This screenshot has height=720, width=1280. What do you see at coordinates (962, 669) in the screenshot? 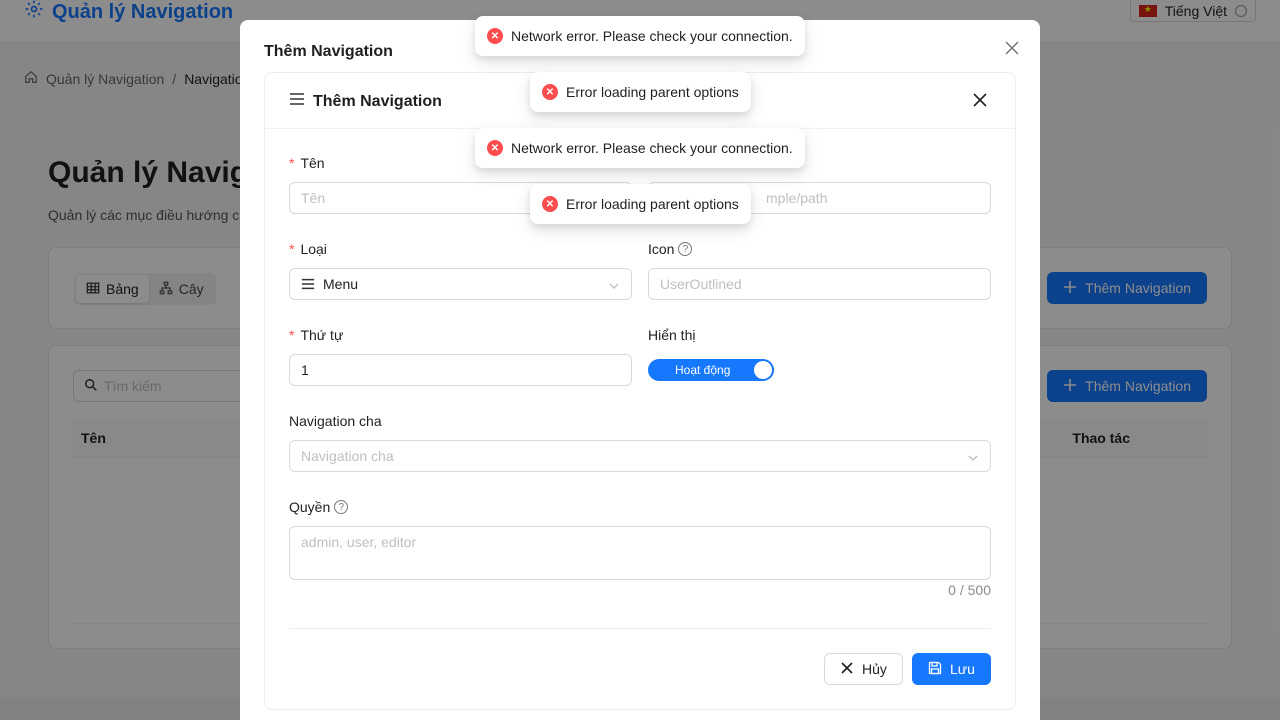
I see `save-label: Lưu` at bounding box center [962, 669].